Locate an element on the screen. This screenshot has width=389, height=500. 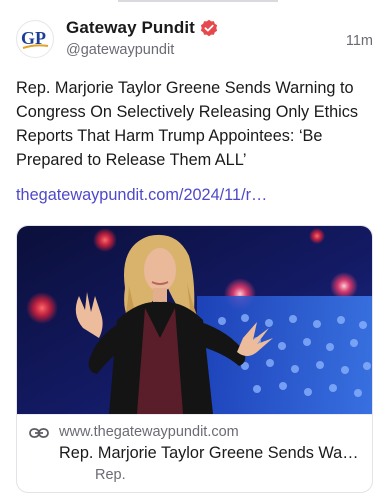
gateway-pundit-logo-icon: GP is located at coordinates (35, 38).